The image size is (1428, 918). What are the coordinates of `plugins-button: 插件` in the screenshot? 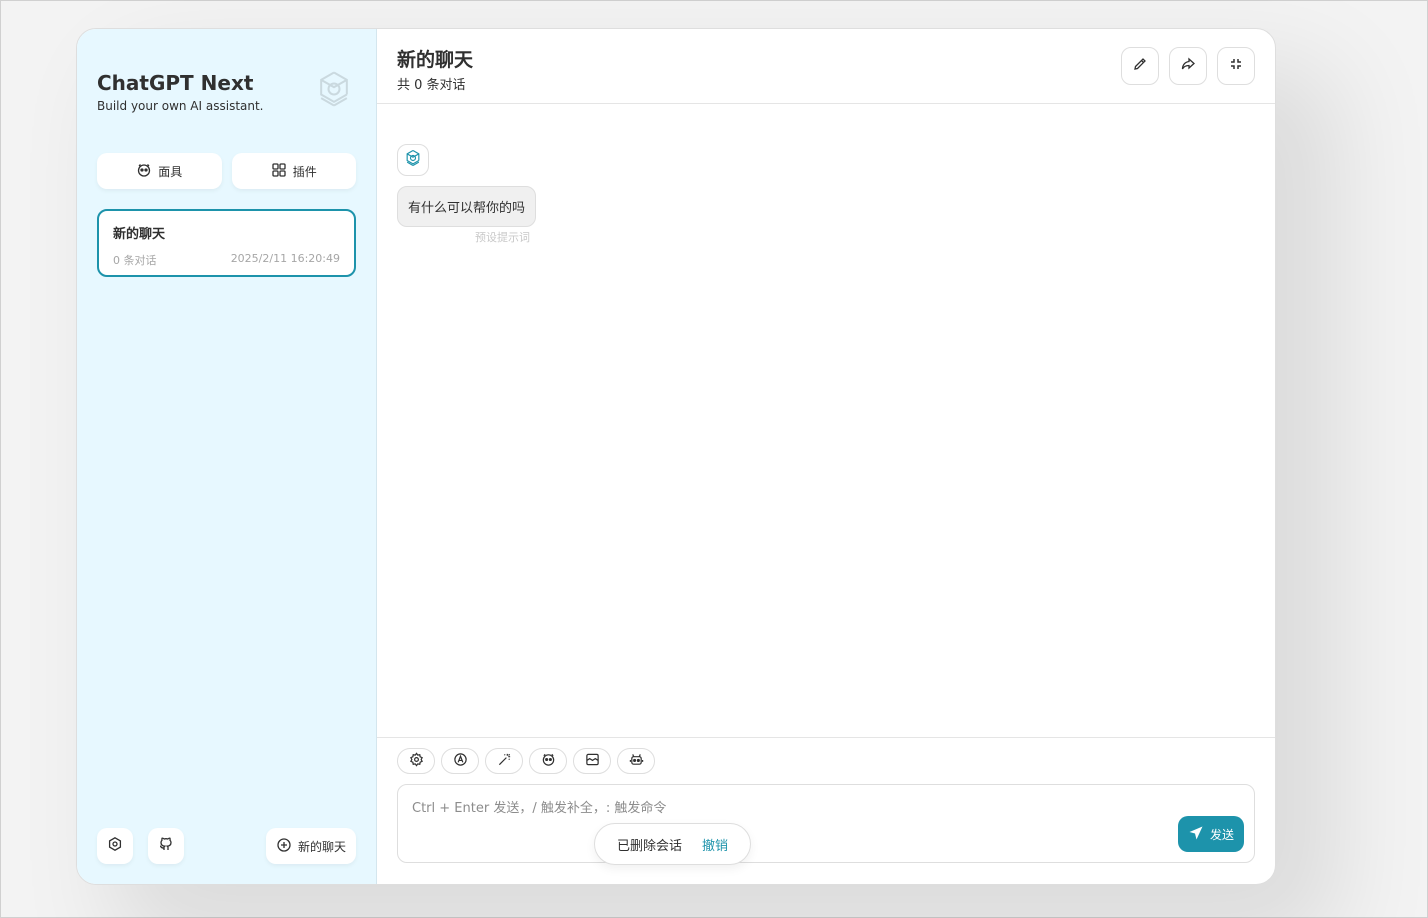 It's located at (293, 171).